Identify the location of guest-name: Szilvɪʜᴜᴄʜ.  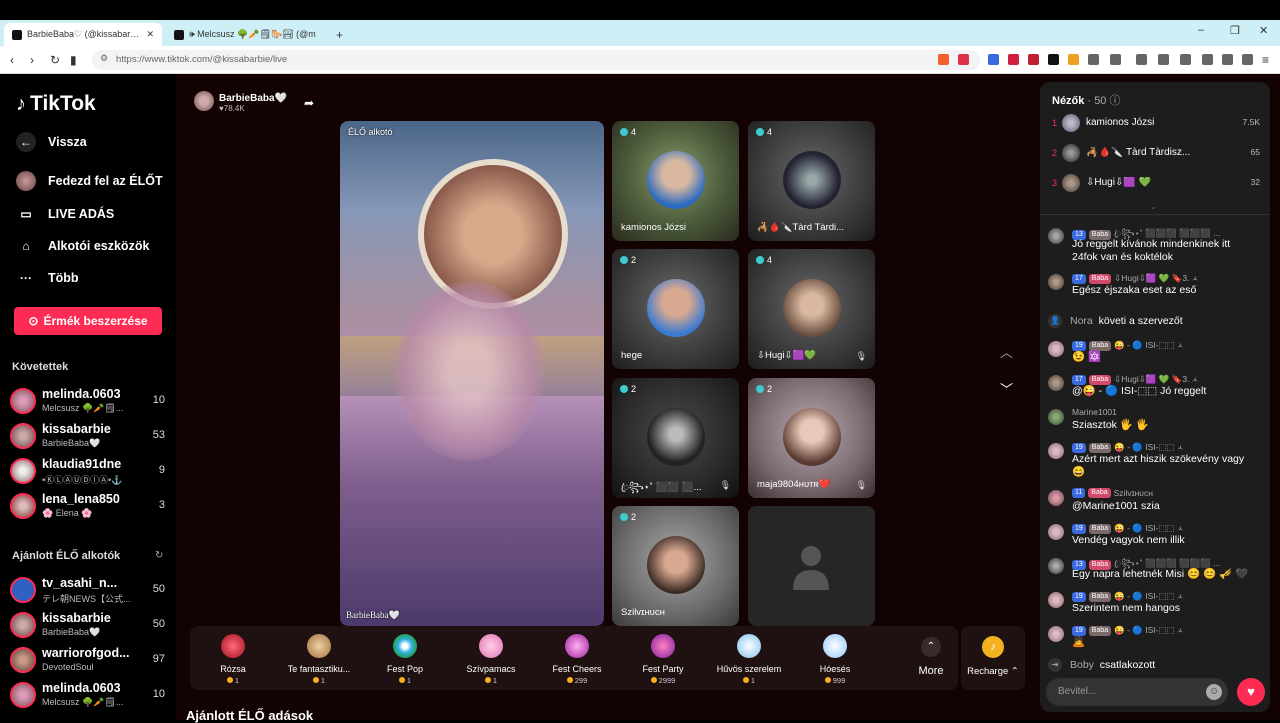
(643, 612).